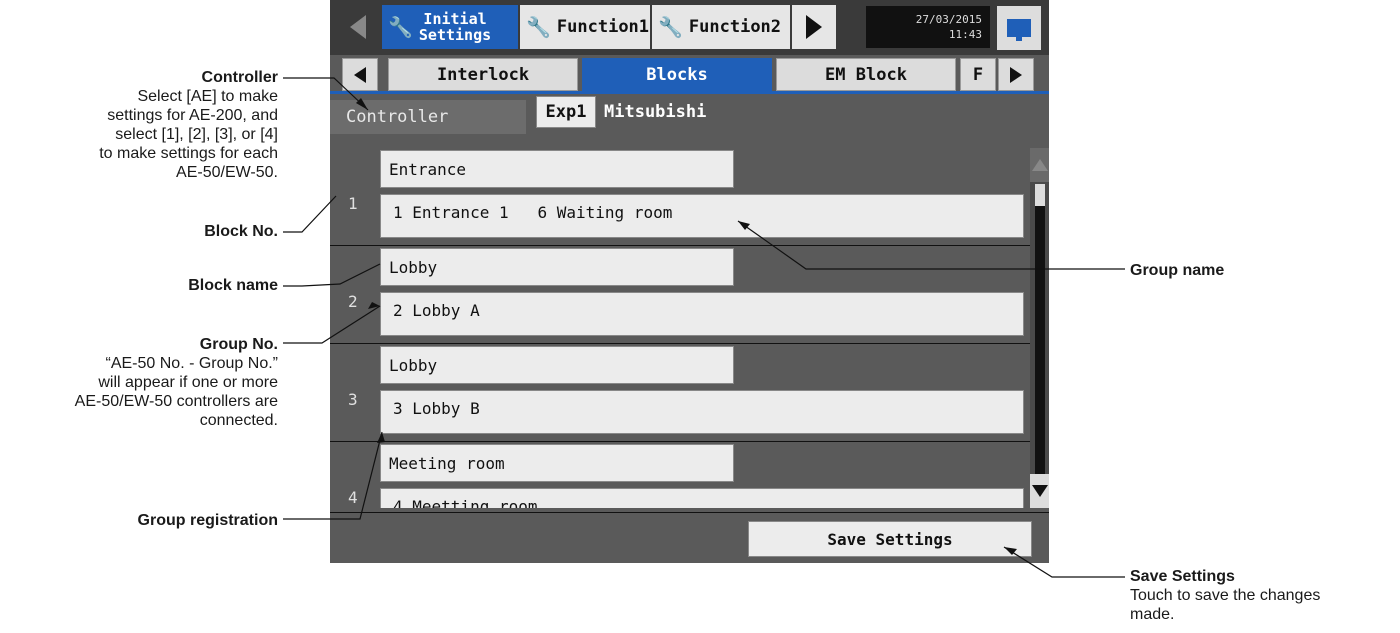 Image resolution: width=1400 pixels, height=633 pixels. I want to click on up-arrow-icon, so click(1039, 165).